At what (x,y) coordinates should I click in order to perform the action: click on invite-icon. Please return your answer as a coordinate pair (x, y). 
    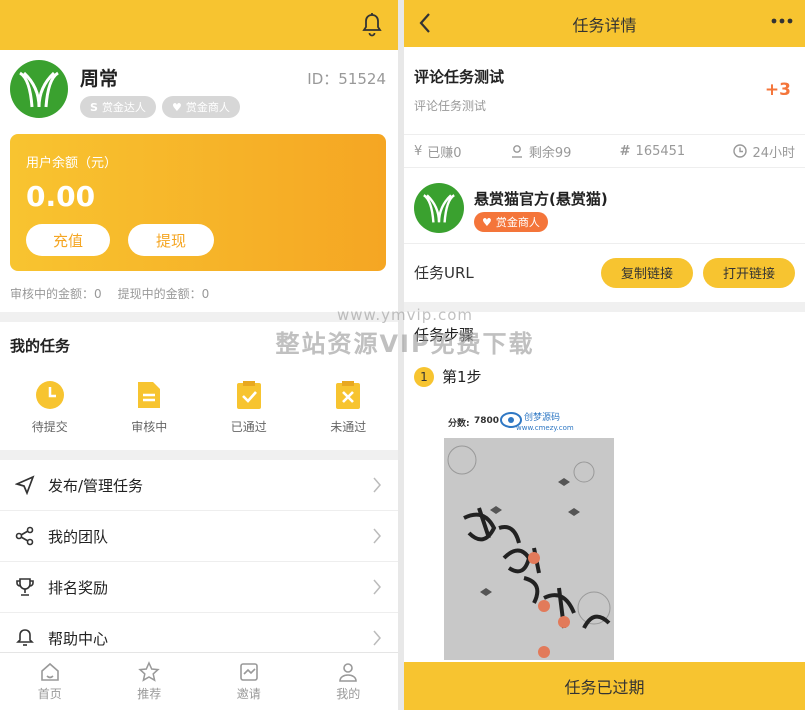
    Looking at the image, I should click on (248, 672).